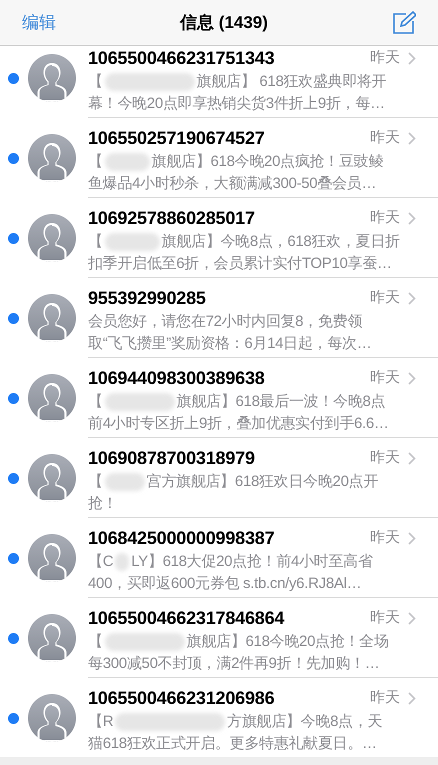  Describe the element at coordinates (224, 23) in the screenshot. I see `nav-title: 信息 (1439)` at that location.